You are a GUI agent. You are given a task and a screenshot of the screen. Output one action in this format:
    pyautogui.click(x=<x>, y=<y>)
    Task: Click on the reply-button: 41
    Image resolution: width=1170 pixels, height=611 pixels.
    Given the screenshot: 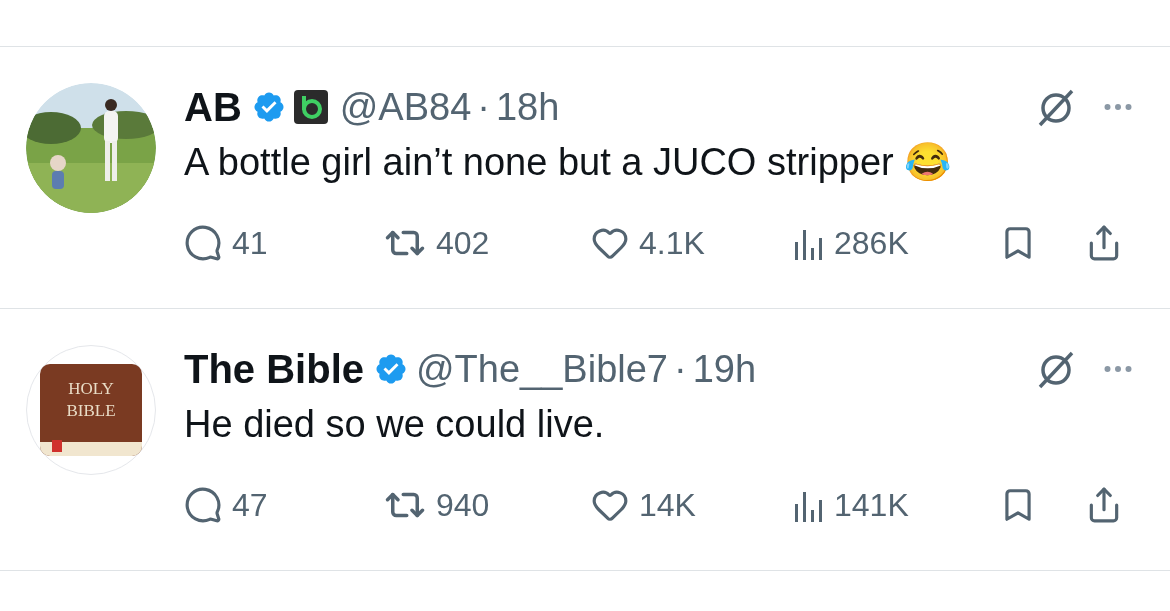 What is the action you would take?
    pyautogui.click(x=226, y=243)
    